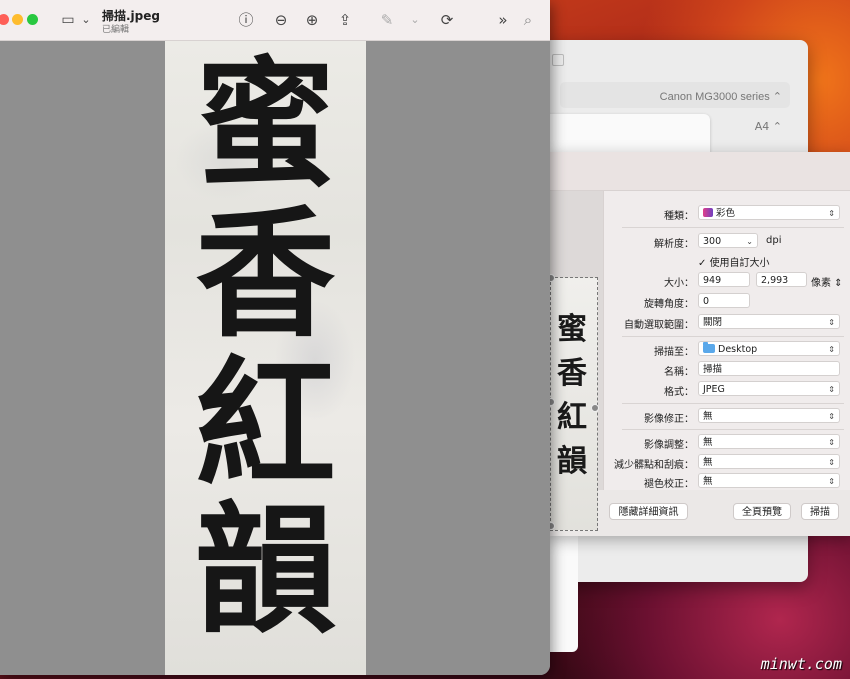 The width and height of the screenshot is (850, 679). What do you see at coordinates (674, 352) in the screenshot?
I see `scan-to-label: 掃描至：` at bounding box center [674, 352].